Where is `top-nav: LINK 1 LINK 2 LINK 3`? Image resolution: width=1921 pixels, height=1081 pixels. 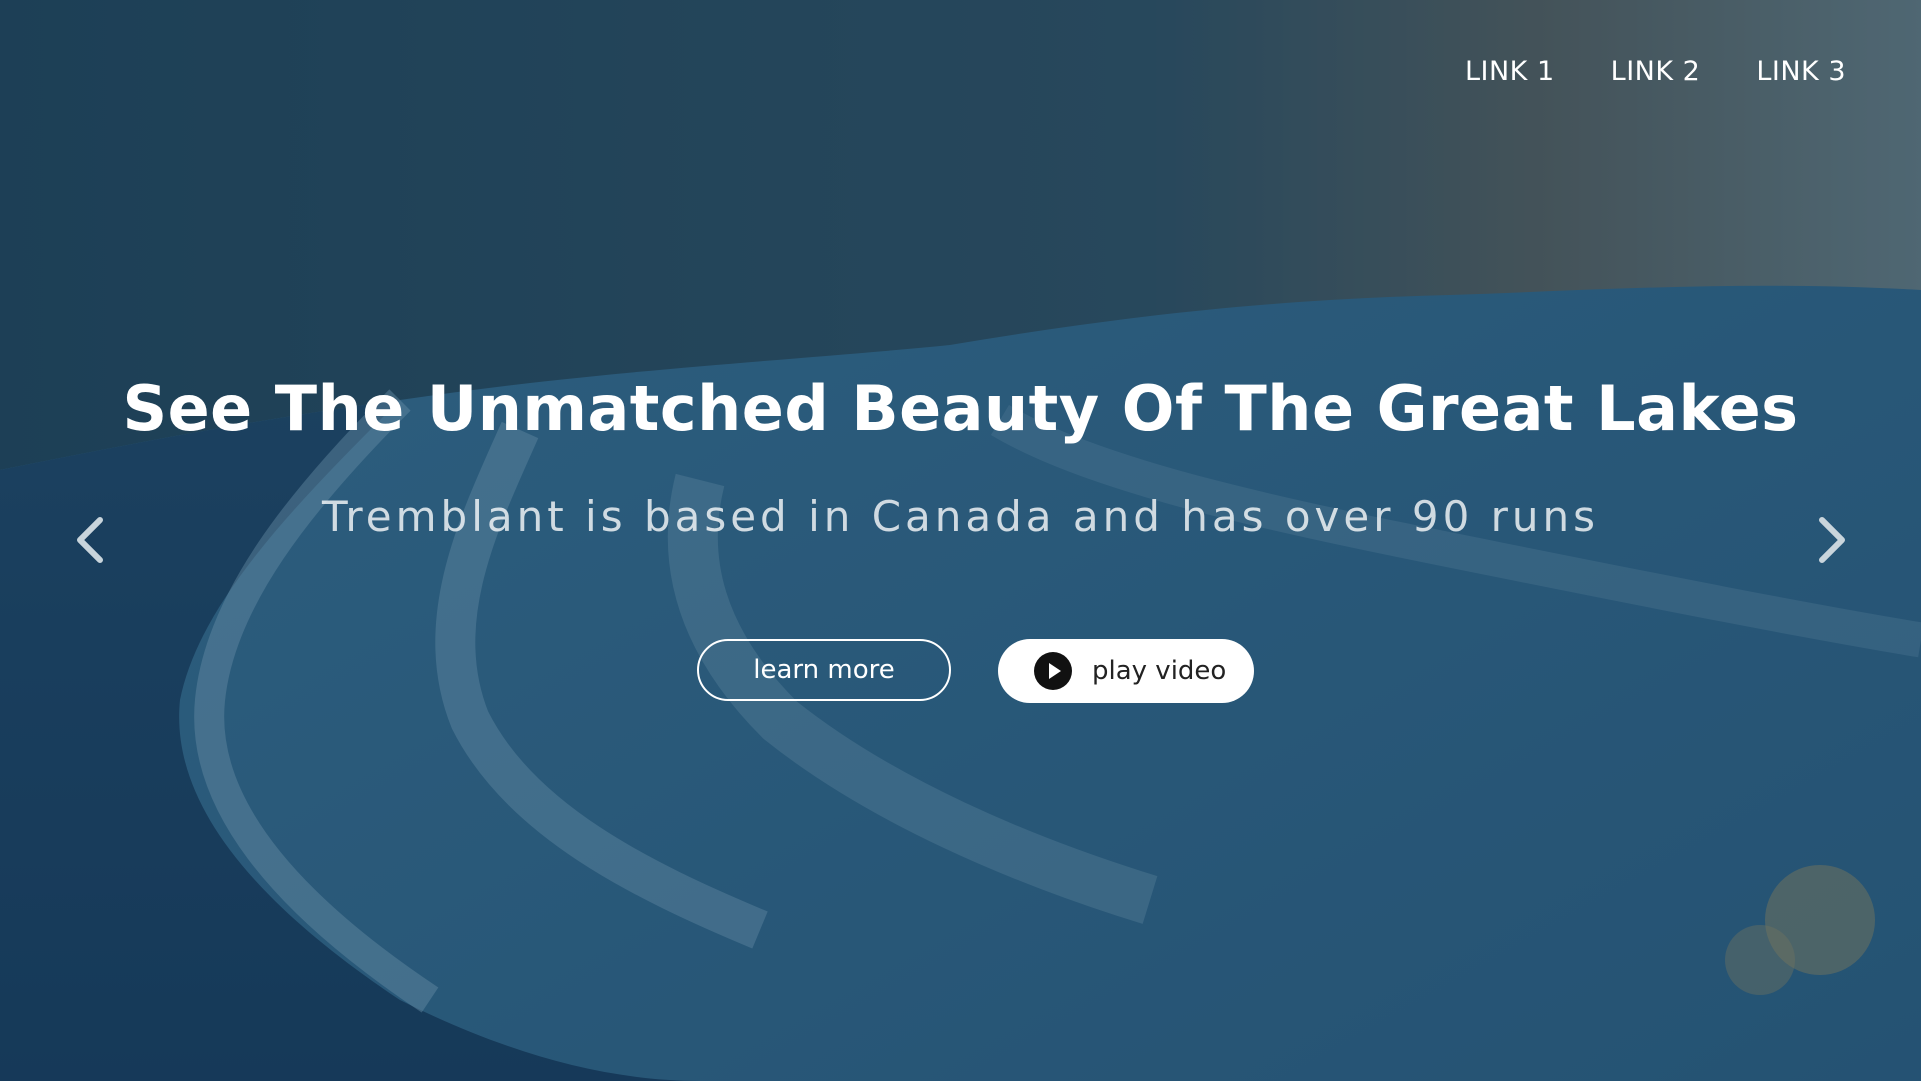
top-nav: LINK 1 LINK 2 LINK 3 is located at coordinates (1655, 71).